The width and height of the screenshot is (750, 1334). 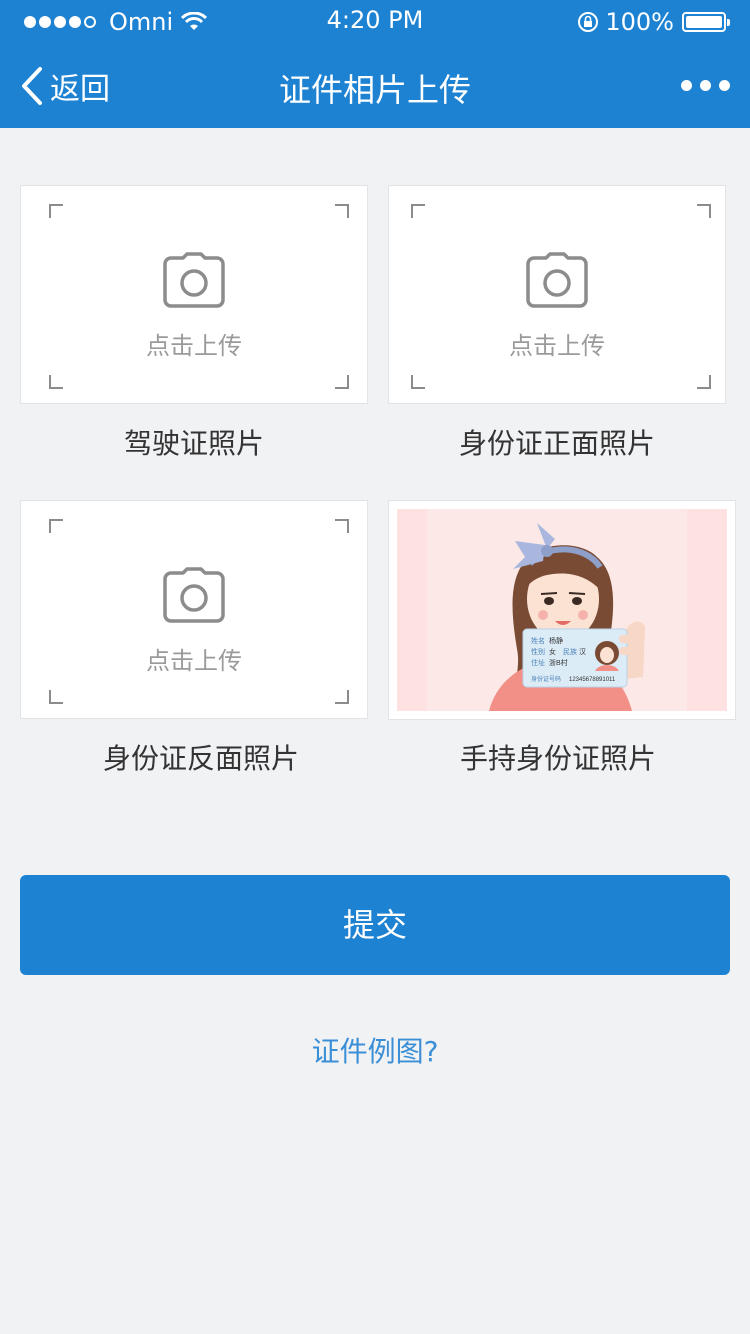 I want to click on id-number-label: 身份证号码, so click(x=546, y=679).